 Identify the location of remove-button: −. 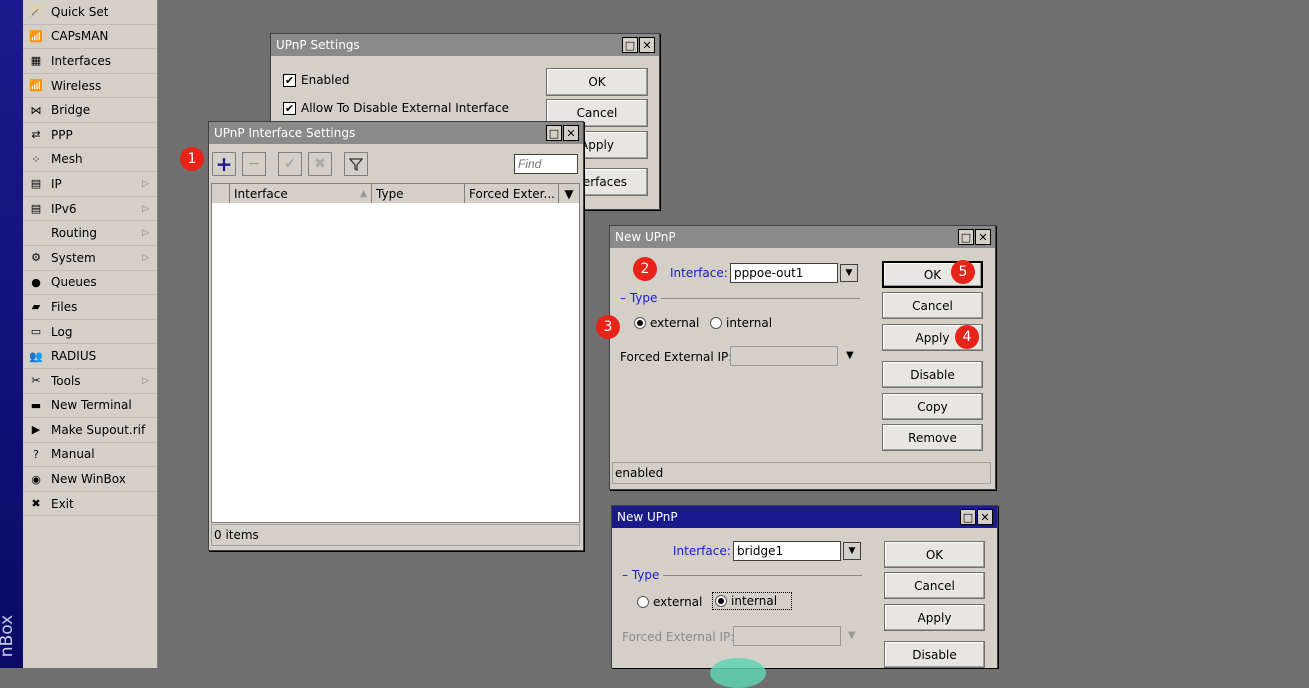
(254, 164).